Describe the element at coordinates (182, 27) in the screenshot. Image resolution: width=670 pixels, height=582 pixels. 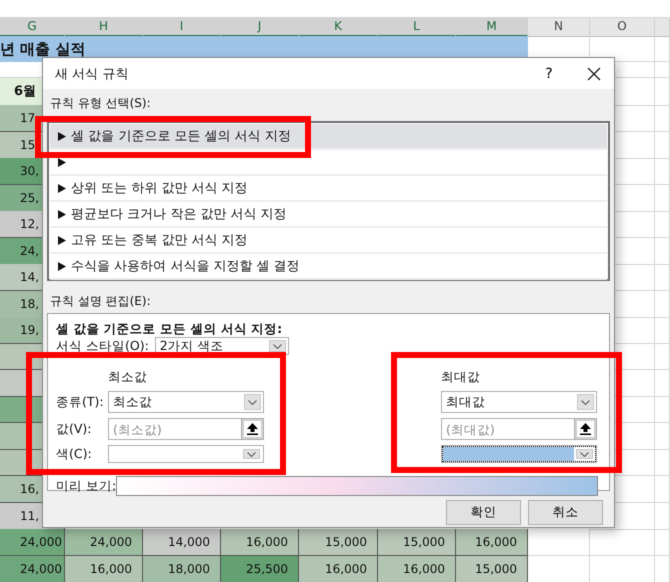
I see `column-header: I` at that location.